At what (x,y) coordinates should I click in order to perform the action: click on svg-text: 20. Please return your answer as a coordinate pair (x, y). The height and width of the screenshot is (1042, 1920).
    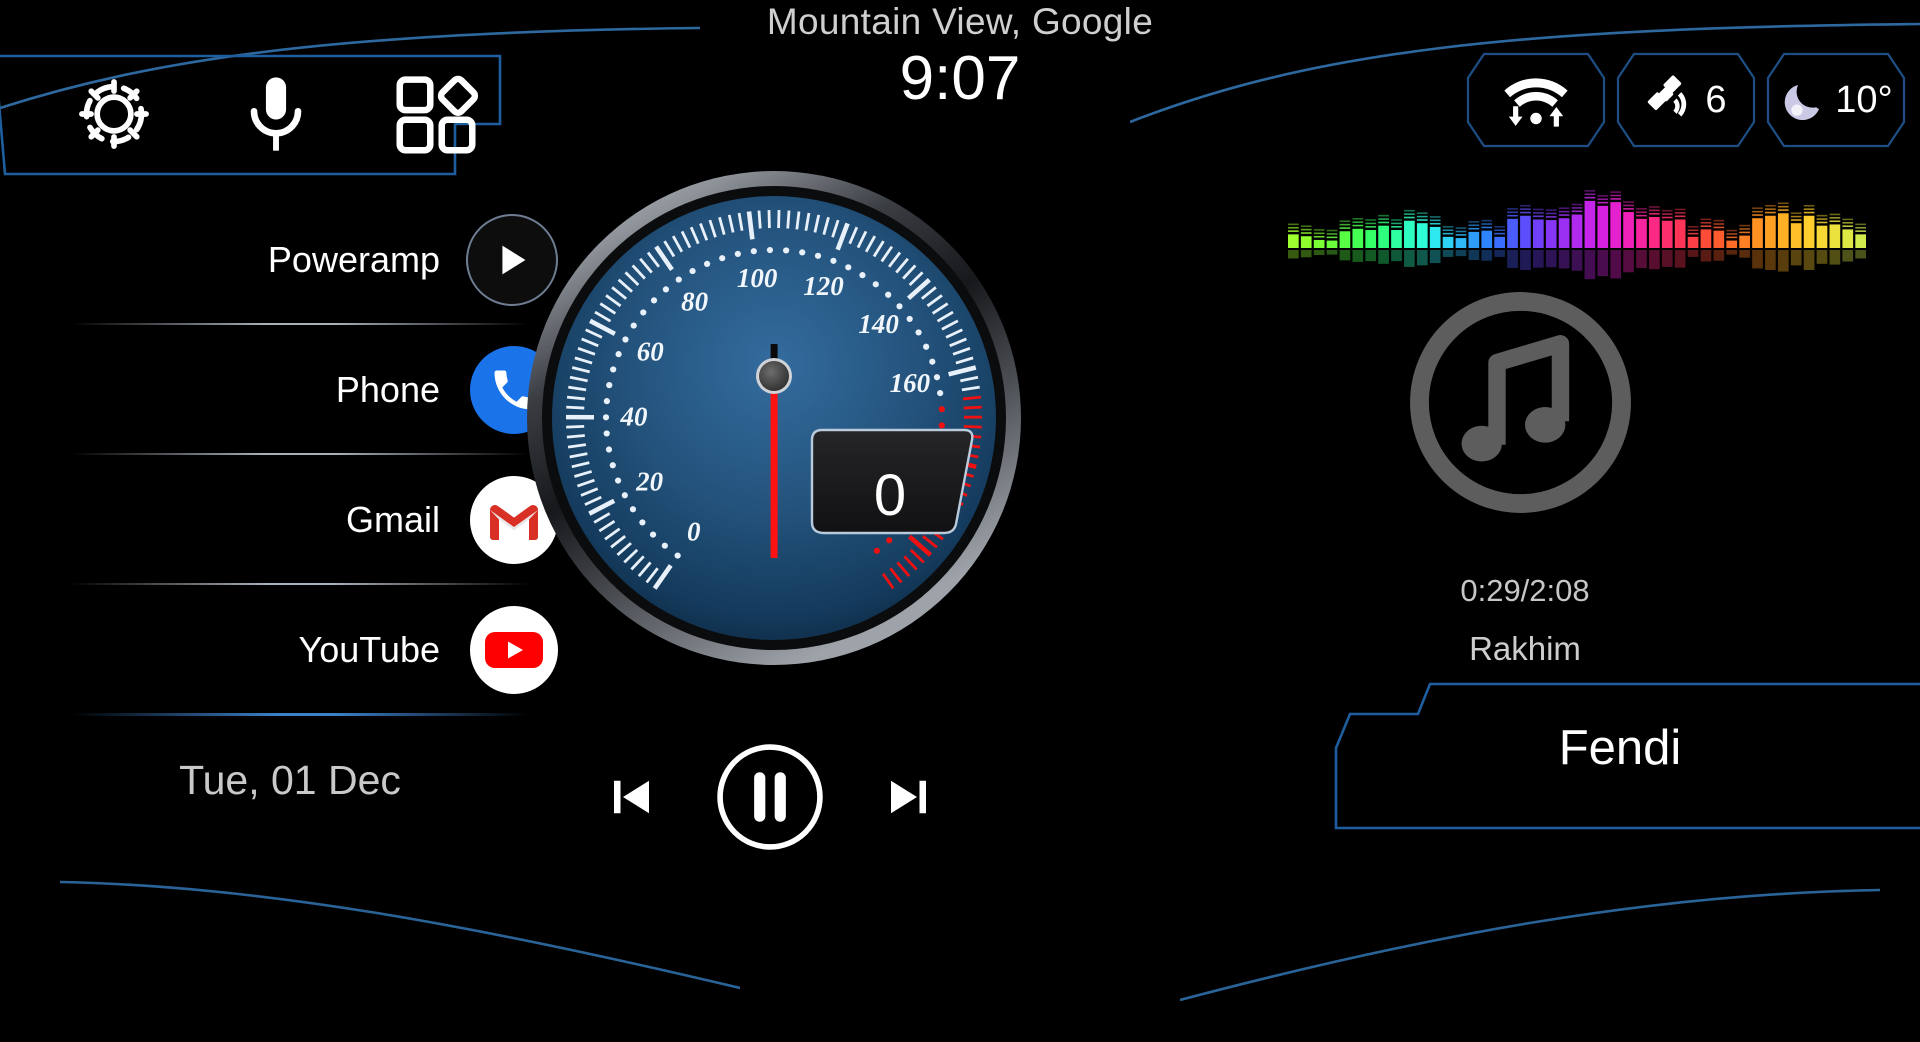
    Looking at the image, I should click on (649, 481).